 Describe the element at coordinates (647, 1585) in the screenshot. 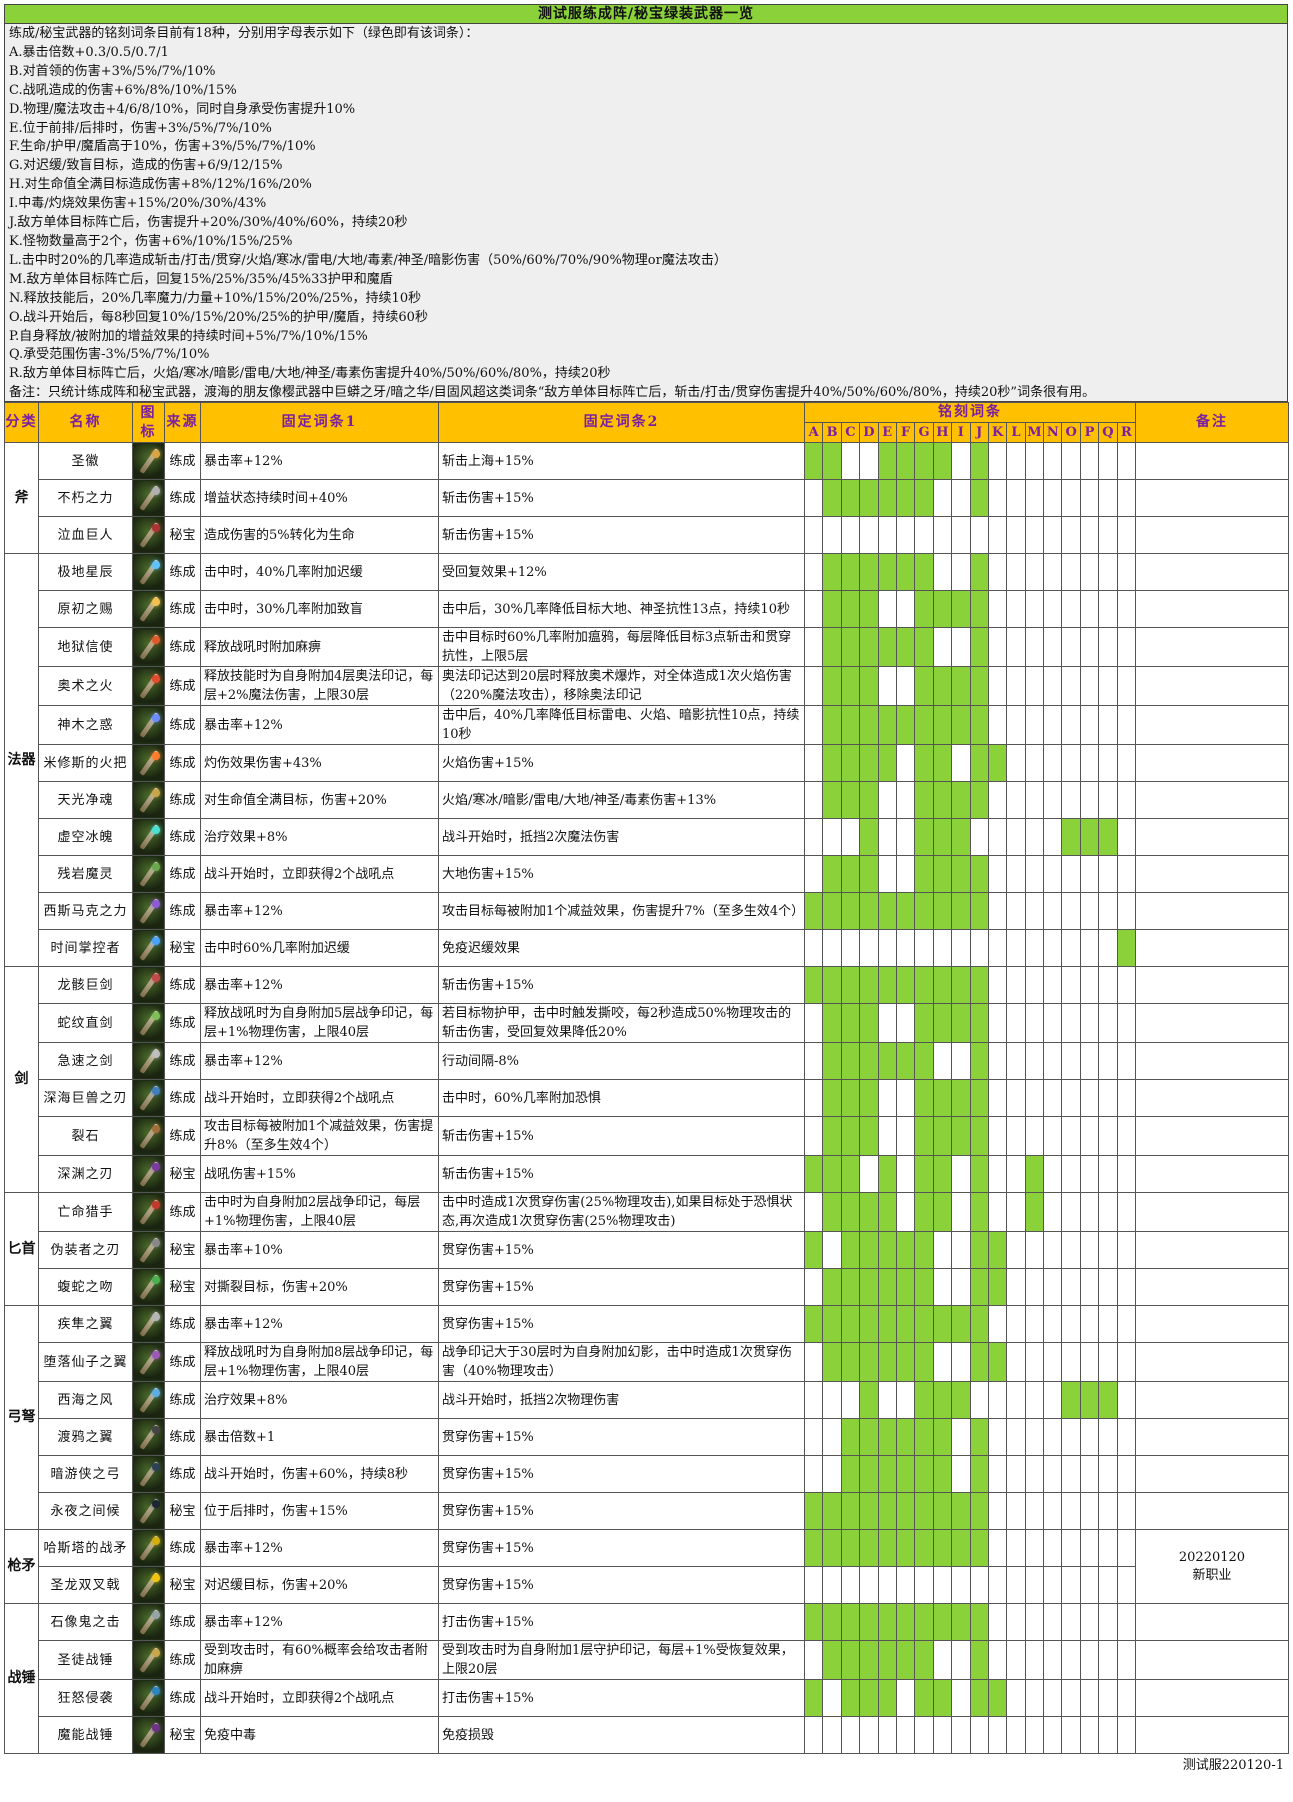

I see `table-row: 圣龙双叉戟 秘宝 对迟缓目标，伤害+20% 贯穿伤害+15%` at that location.